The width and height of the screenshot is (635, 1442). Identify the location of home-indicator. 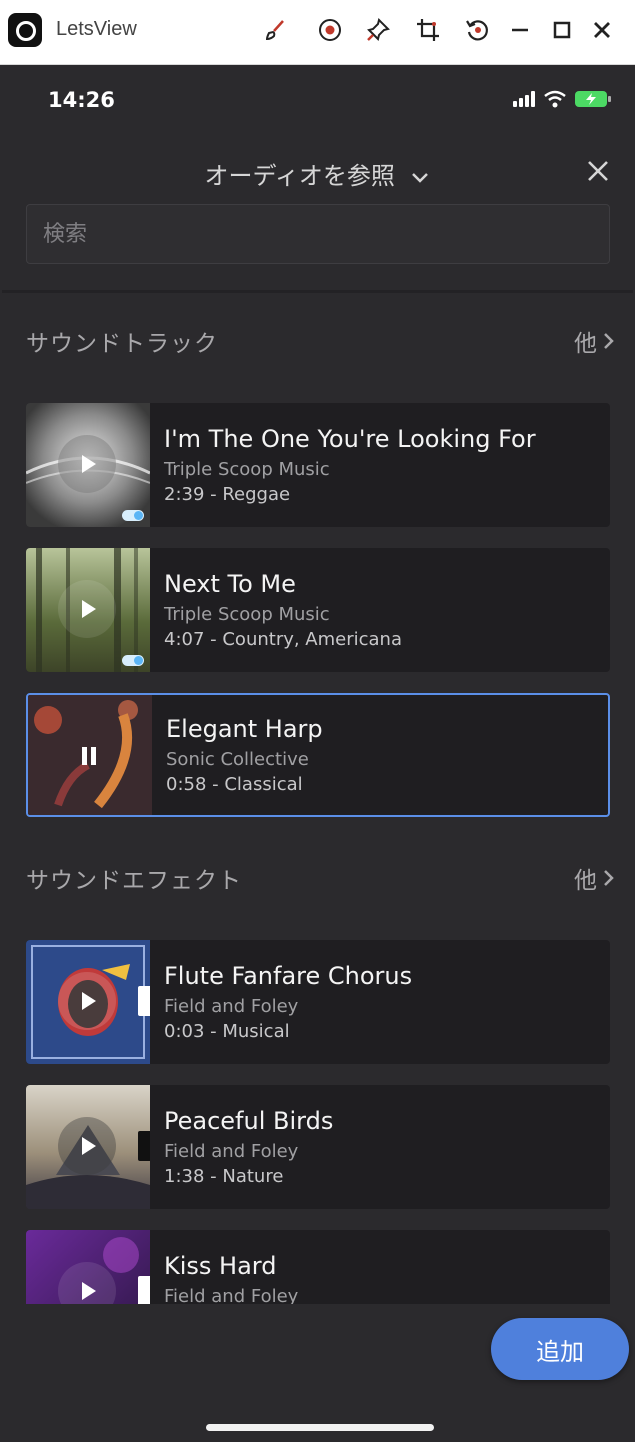
(320, 1427).